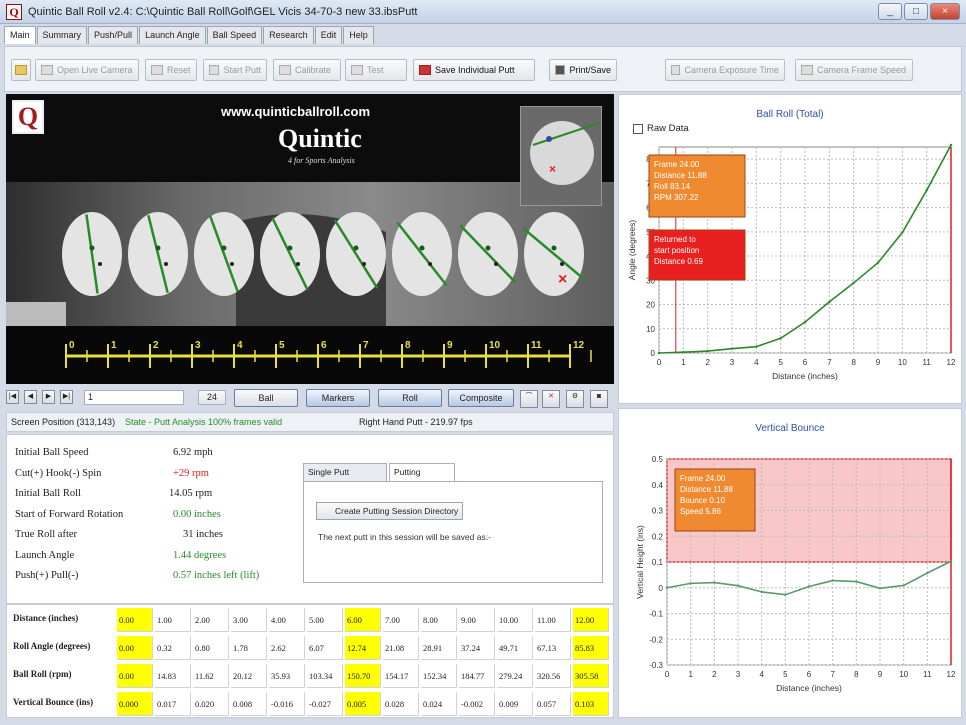 The image size is (966, 725). I want to click on tab-edit: Edit, so click(328, 35).